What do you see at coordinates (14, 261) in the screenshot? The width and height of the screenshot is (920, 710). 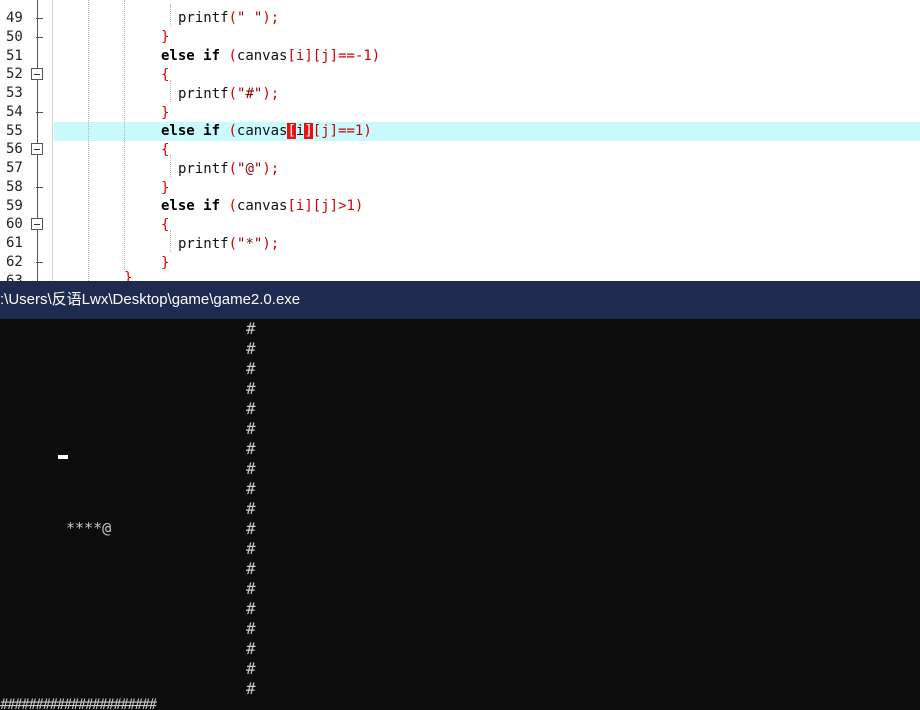 I see `line-number: 62` at bounding box center [14, 261].